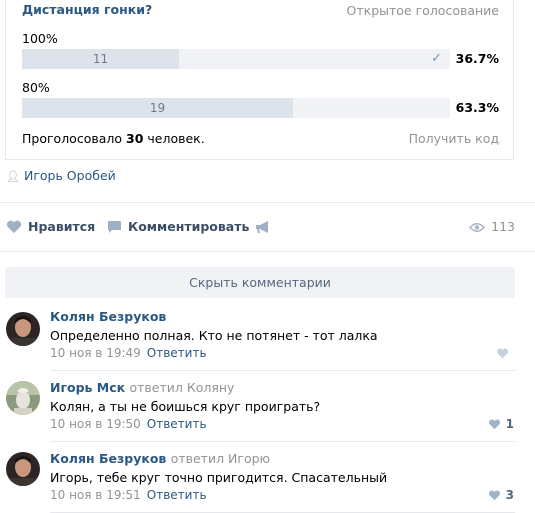  What do you see at coordinates (454, 138) in the screenshot?
I see `get-code-link: Получить код` at bounding box center [454, 138].